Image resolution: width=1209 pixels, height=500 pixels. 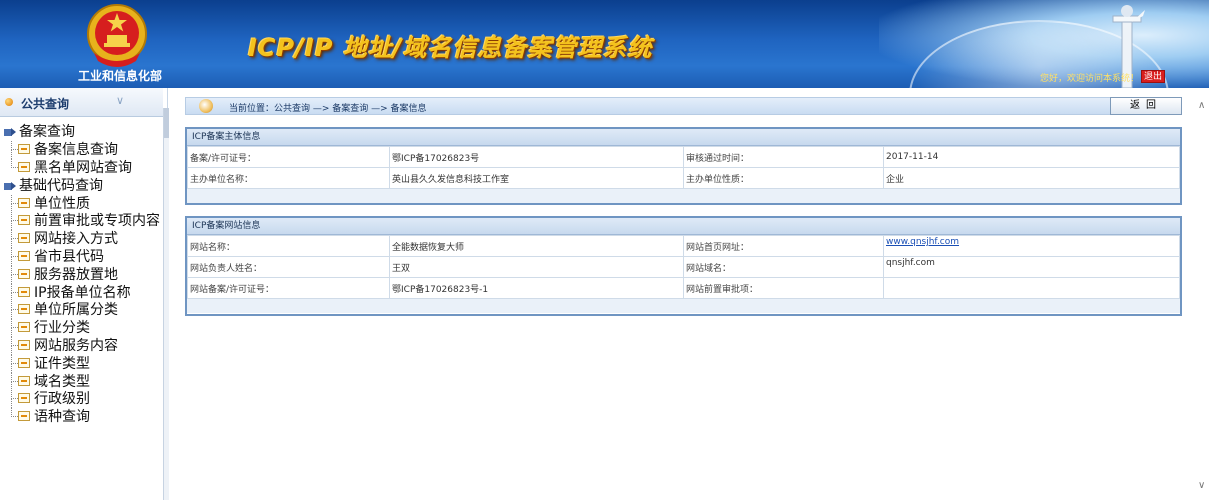 I want to click on value-cell, so click(x=1031, y=288).